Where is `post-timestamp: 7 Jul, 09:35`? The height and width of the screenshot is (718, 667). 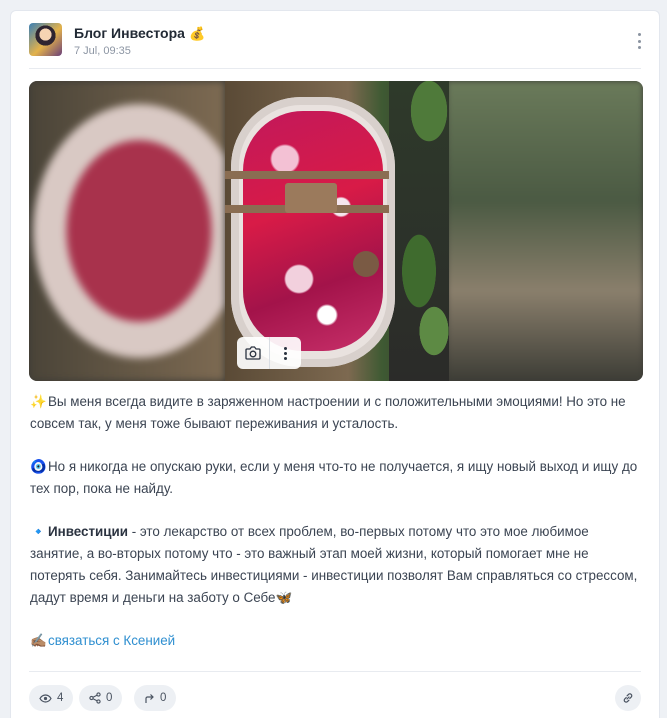
post-timestamp: 7 Jul, 09:35 is located at coordinates (102, 51).